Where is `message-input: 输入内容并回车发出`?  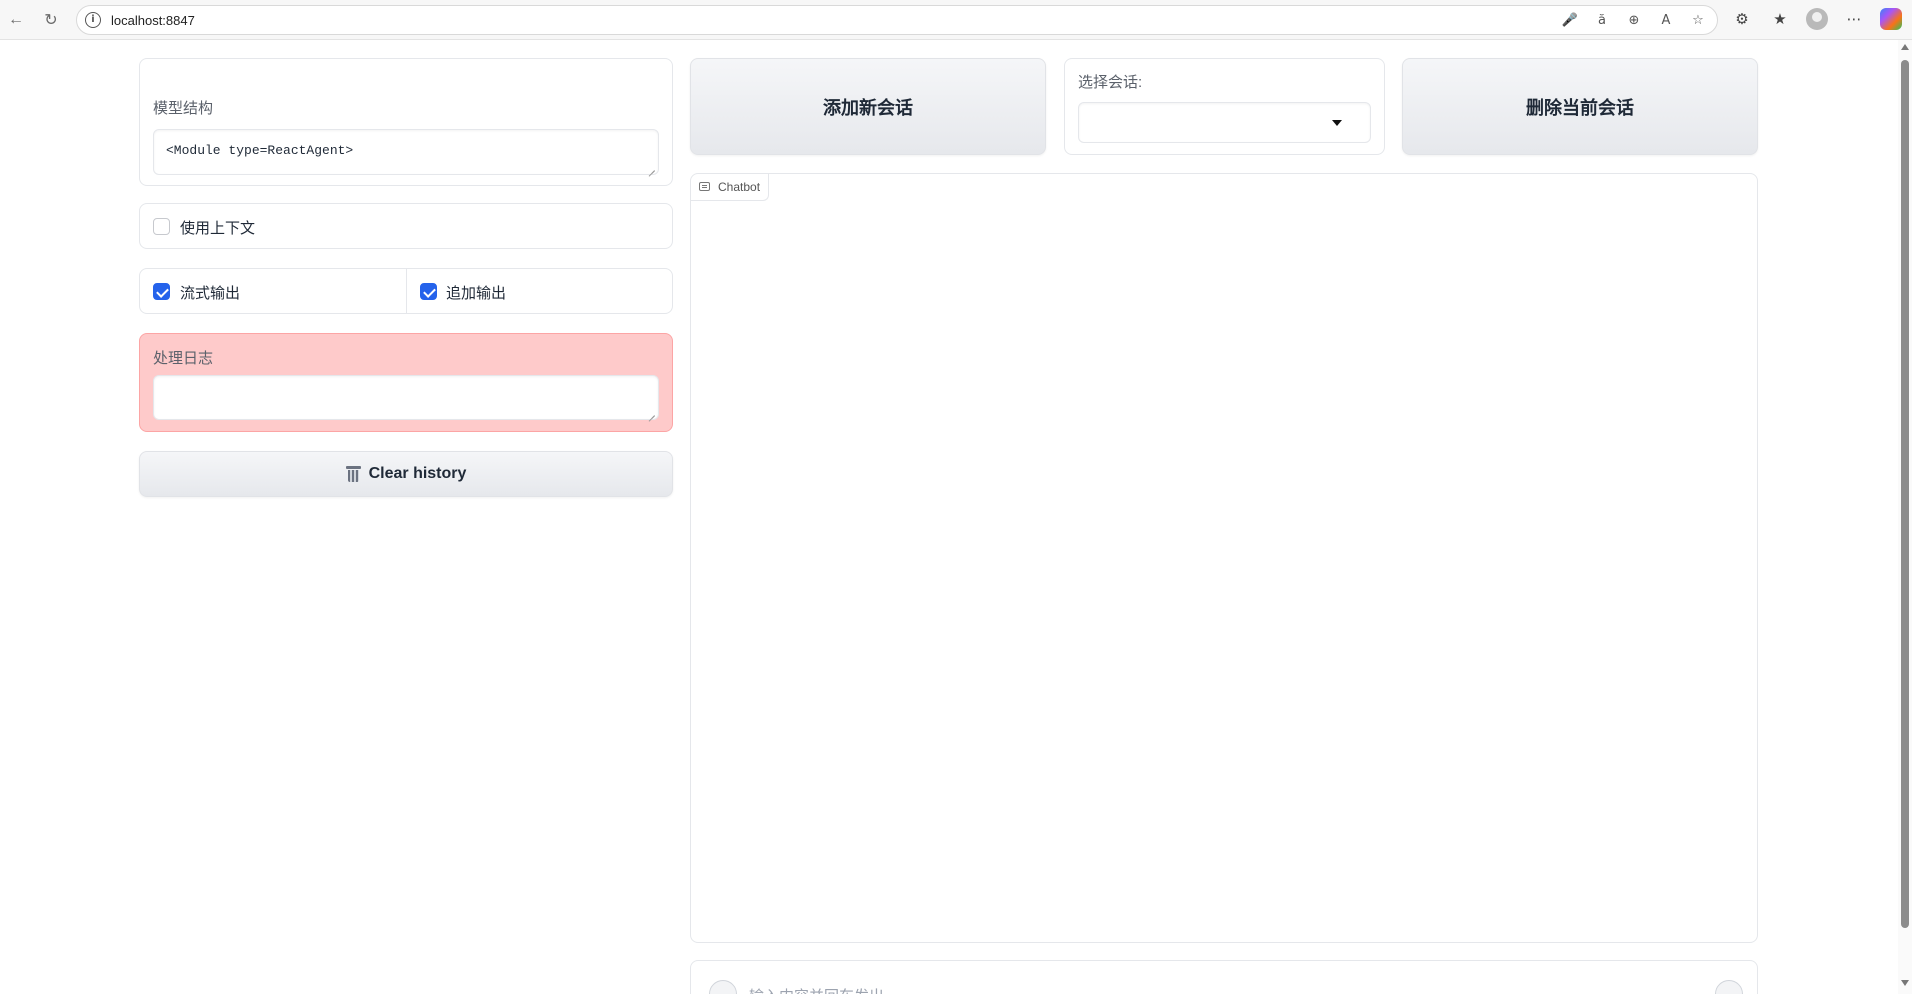
message-input: 输入内容并回车发出 is located at coordinates (816, 989).